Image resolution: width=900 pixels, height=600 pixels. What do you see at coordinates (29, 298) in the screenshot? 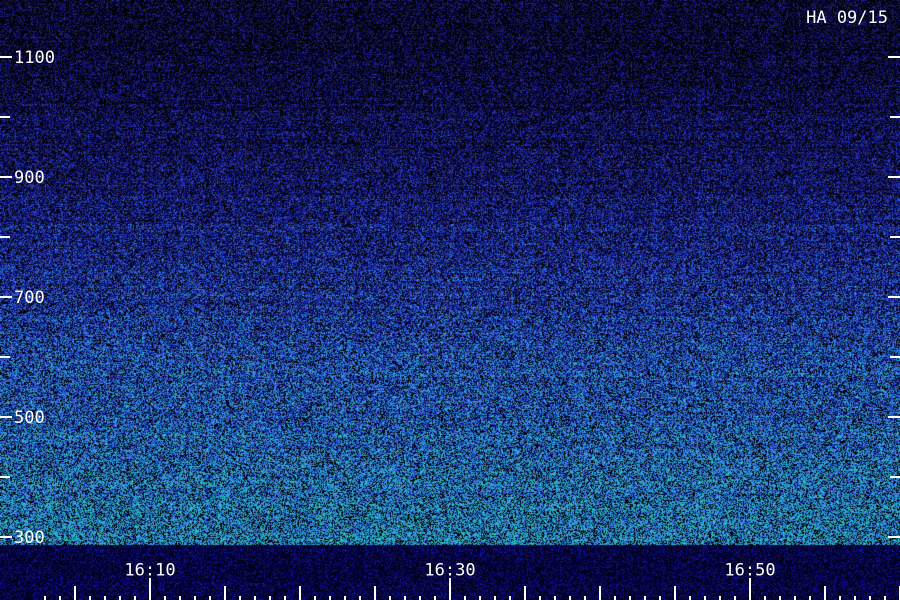
I see `y-tick-label: 700` at bounding box center [29, 298].